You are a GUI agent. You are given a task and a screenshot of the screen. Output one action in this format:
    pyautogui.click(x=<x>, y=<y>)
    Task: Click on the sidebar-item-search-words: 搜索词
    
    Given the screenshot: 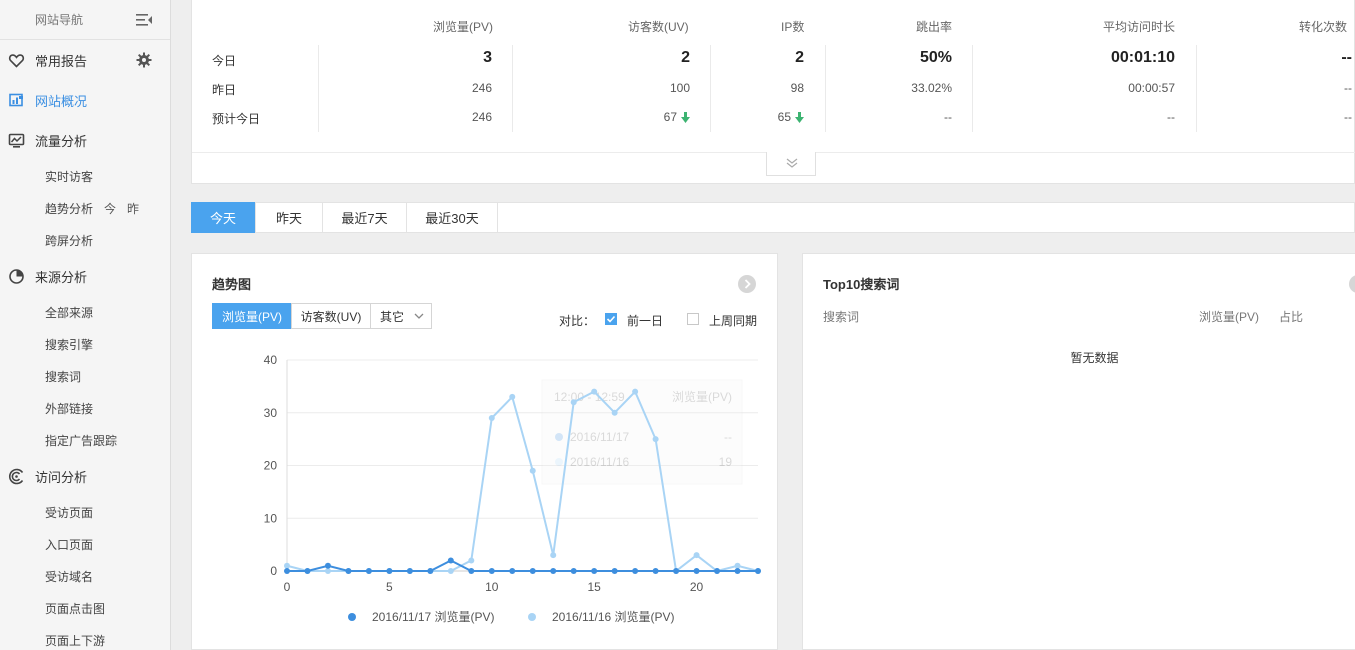 What is the action you would take?
    pyautogui.click(x=85, y=376)
    